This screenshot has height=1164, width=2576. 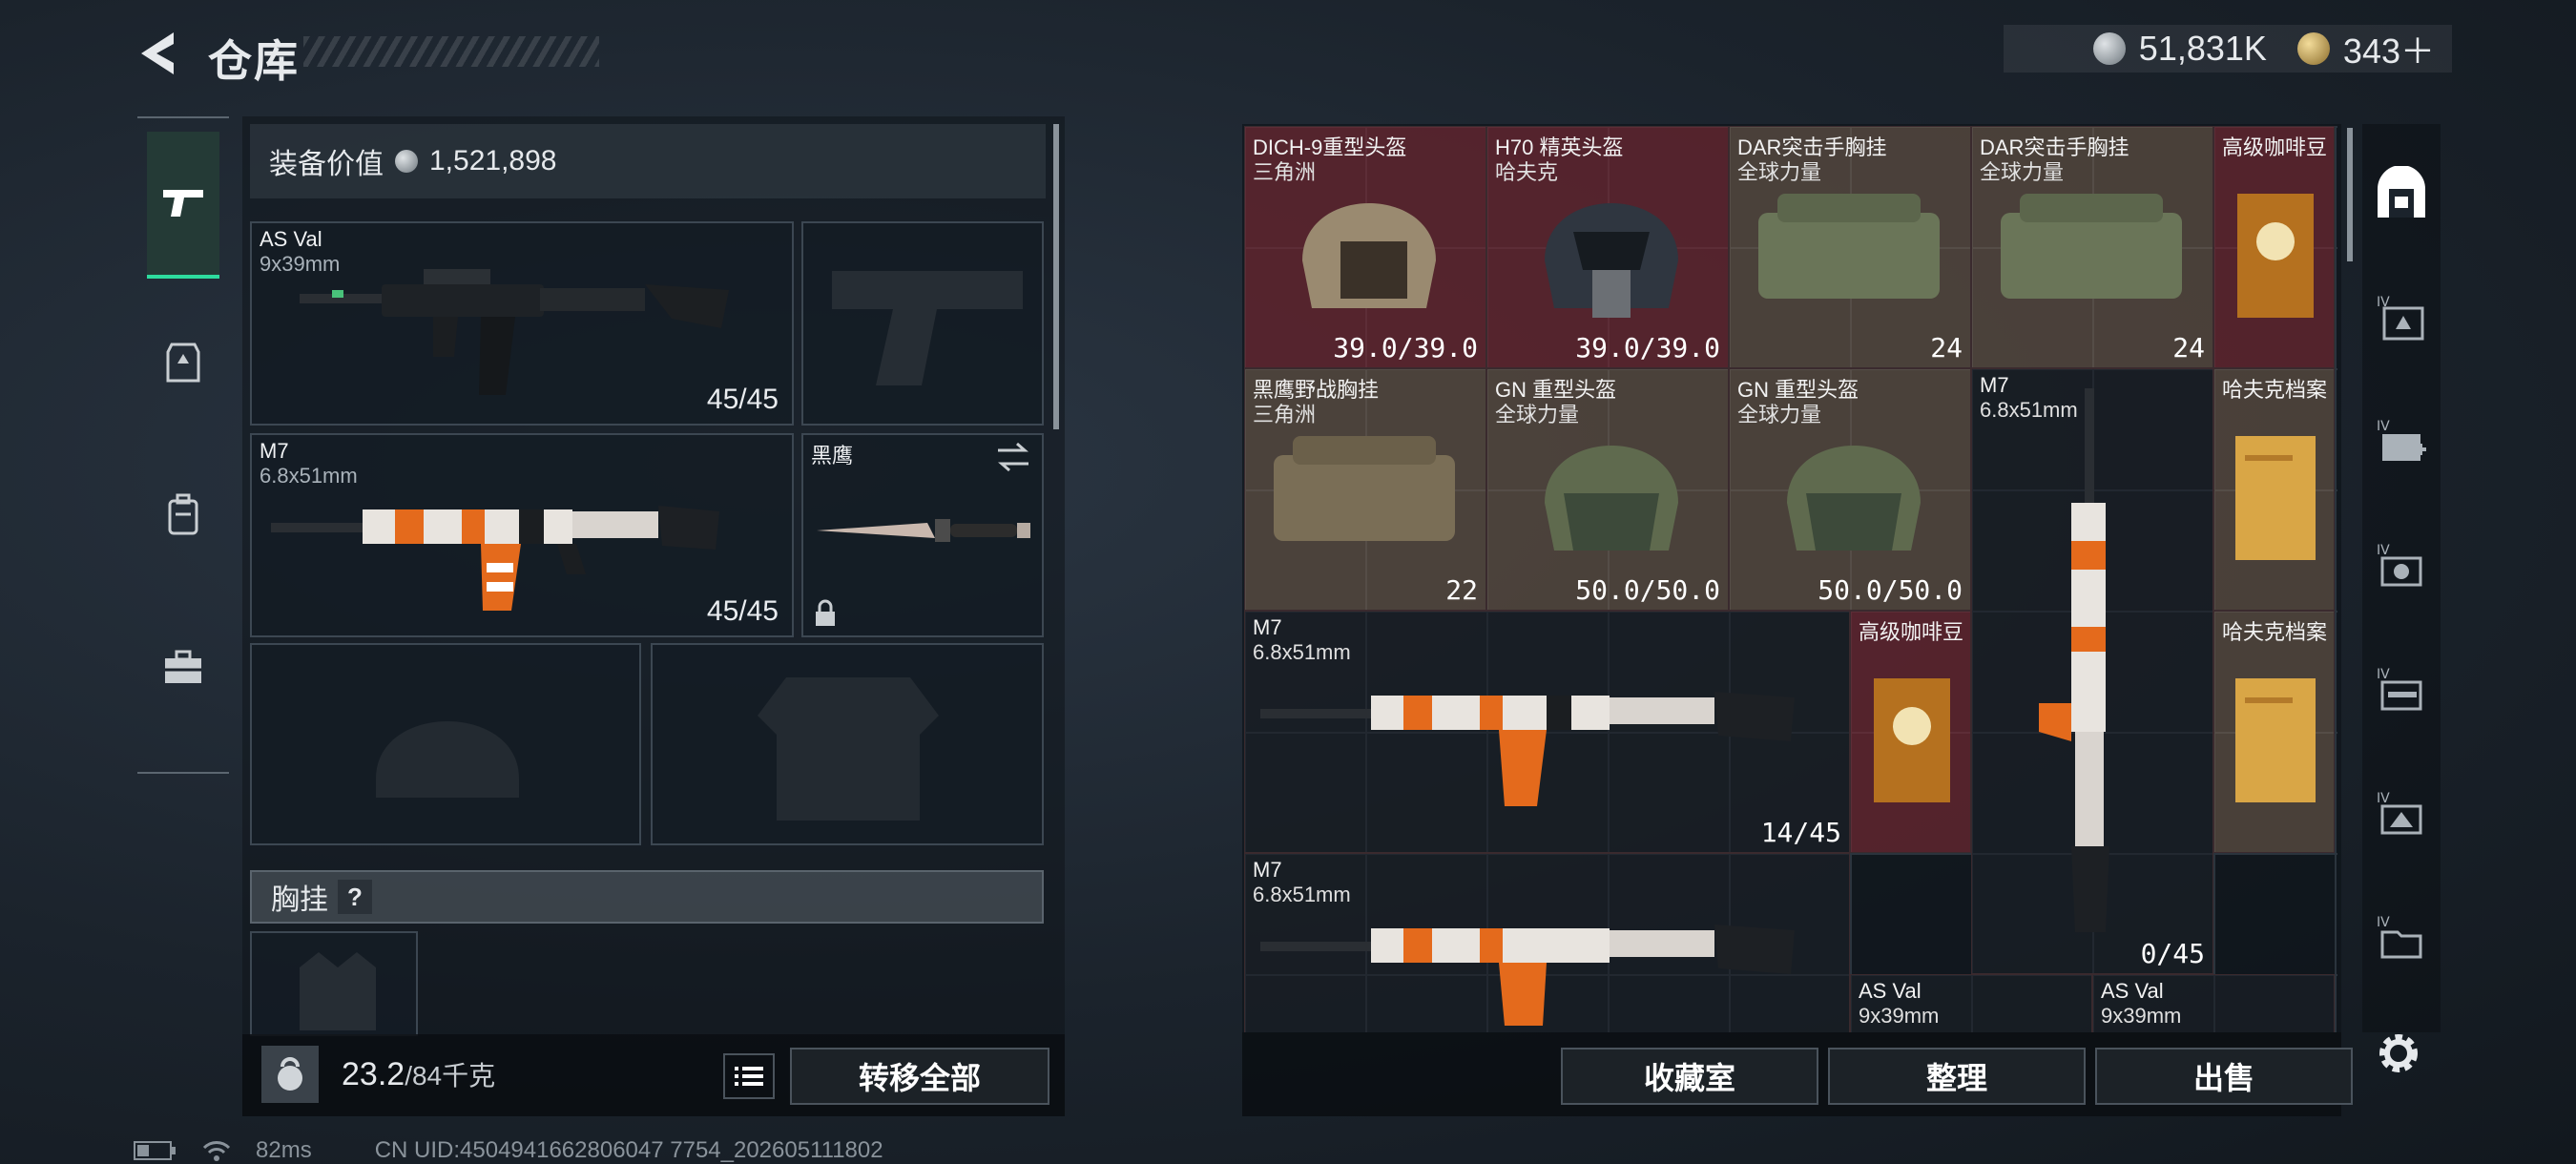 I want to click on collection-room-button: 收藏室, so click(x=1689, y=1077).